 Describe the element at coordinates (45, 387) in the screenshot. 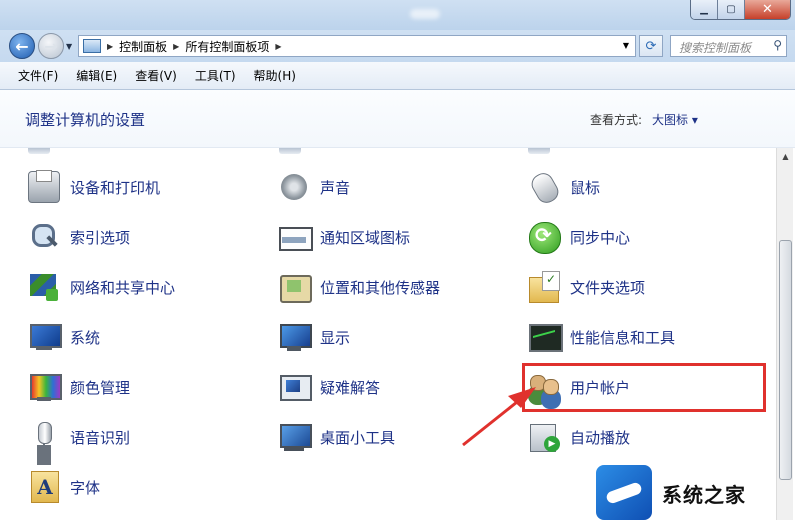

I see `color-icon` at that location.